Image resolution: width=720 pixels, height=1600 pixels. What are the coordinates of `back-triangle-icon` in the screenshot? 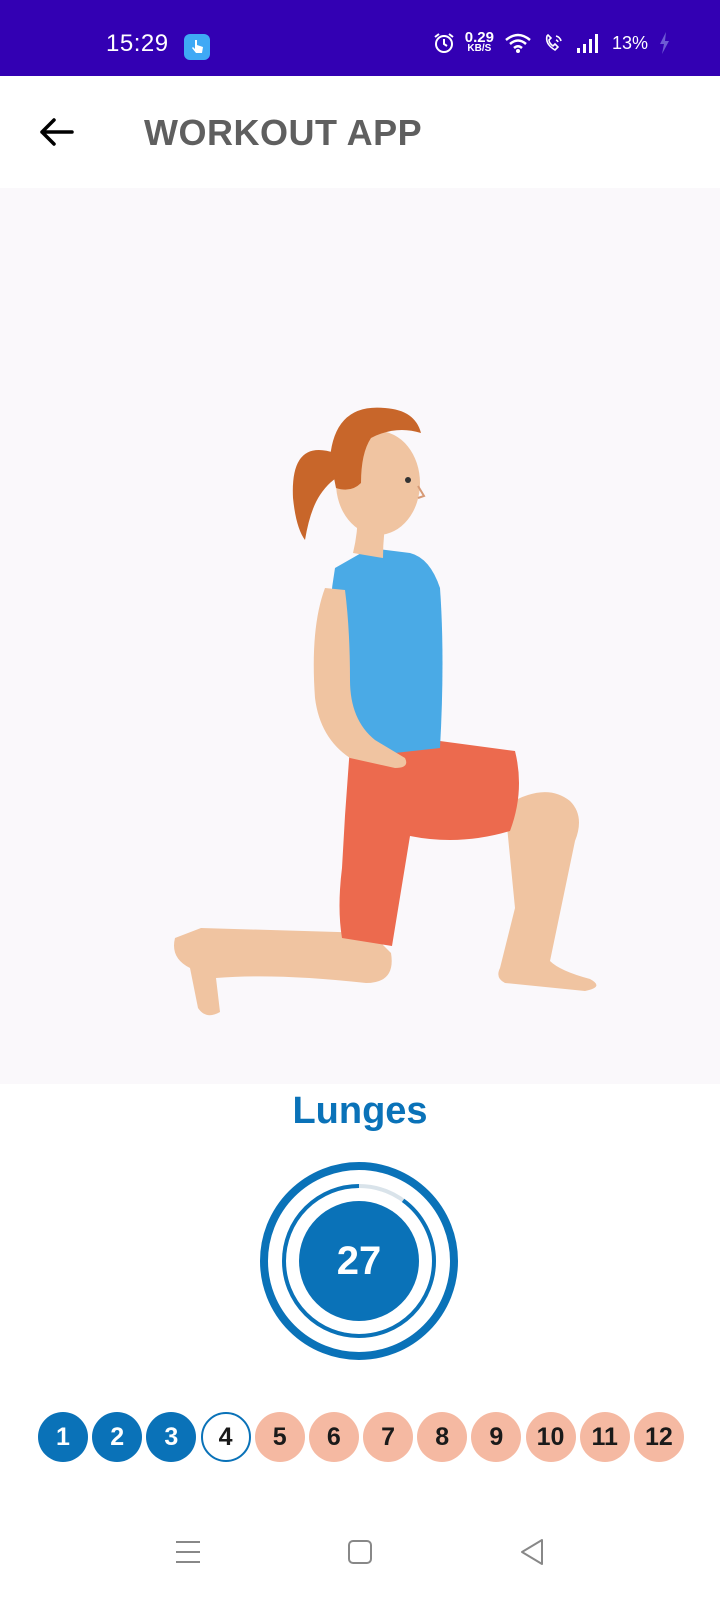 It's located at (532, 1552).